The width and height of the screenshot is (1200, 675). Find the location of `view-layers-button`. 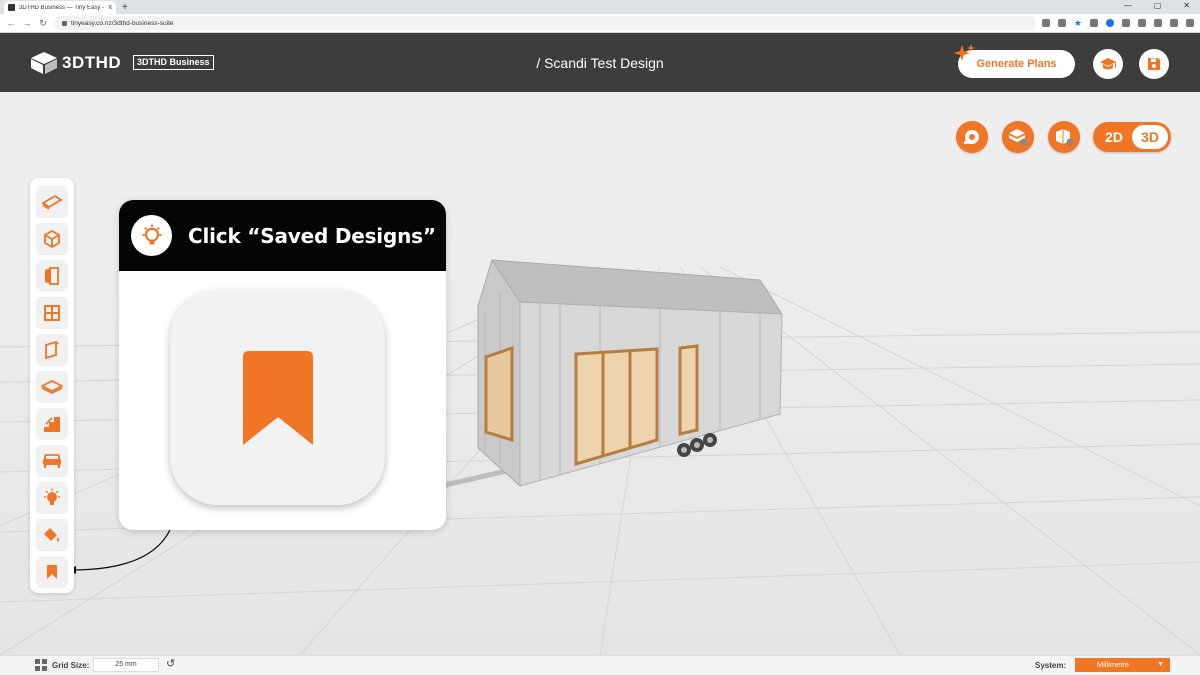

view-layers-button is located at coordinates (1018, 137).